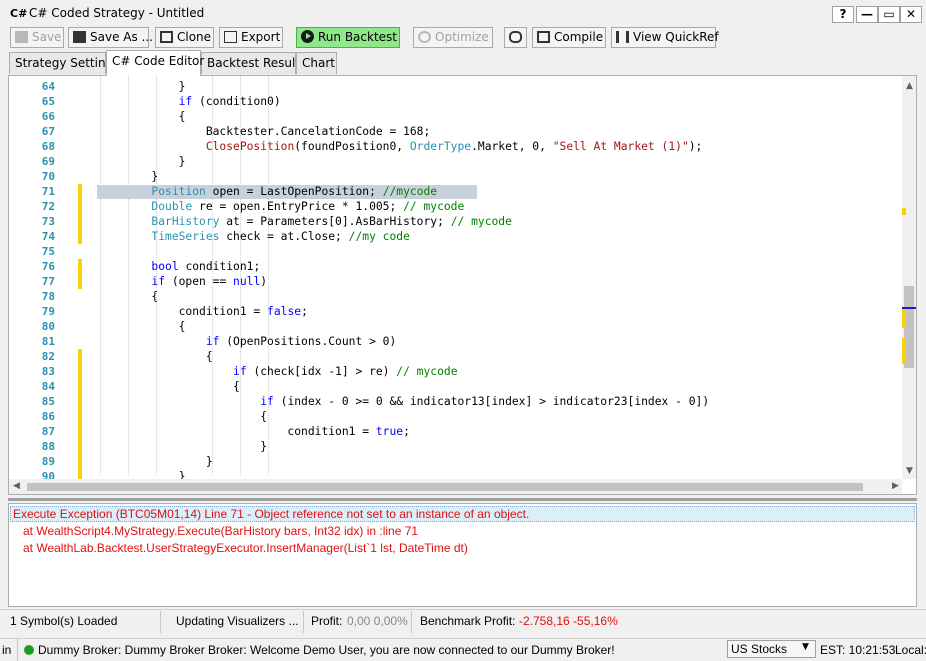 Image resolution: width=926 pixels, height=661 pixels. I want to click on est-time: EST: 10:21:53, so click(858, 650).